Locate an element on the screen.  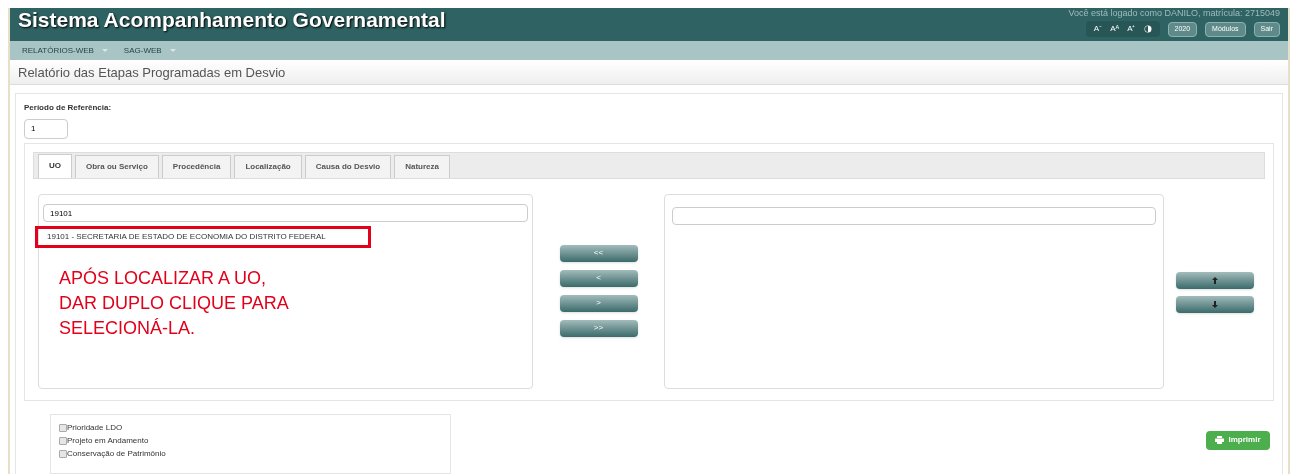
search-field: 19101 is located at coordinates (285, 213).